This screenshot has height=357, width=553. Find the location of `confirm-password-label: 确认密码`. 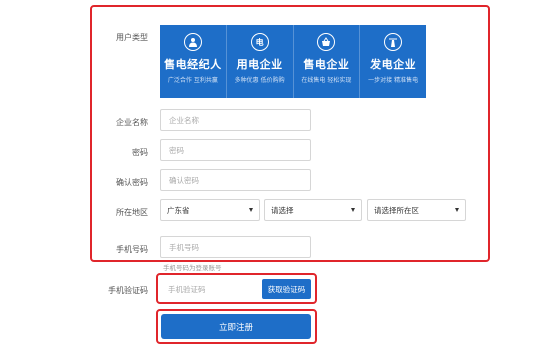

confirm-password-label: 确认密码 is located at coordinates (132, 182).